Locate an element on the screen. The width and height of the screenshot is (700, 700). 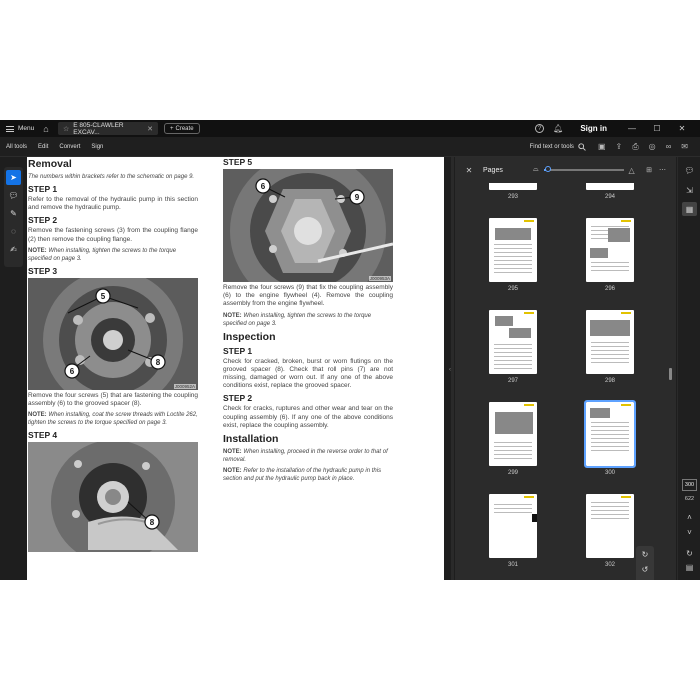
edit-menu: Edit is located at coordinates (43, 147).